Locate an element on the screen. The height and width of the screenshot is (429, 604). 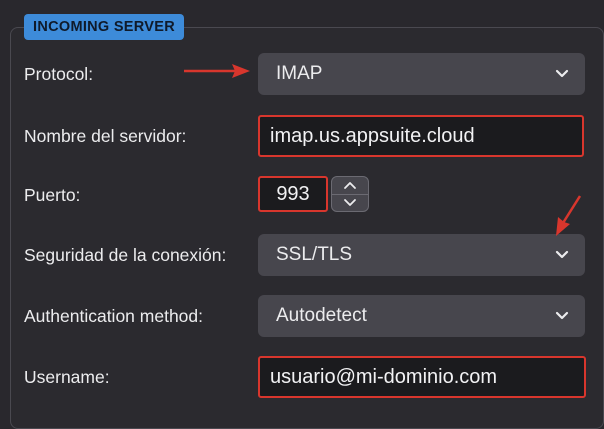
server-name-input: imap.us.appsuite.cloud is located at coordinates (421, 136).